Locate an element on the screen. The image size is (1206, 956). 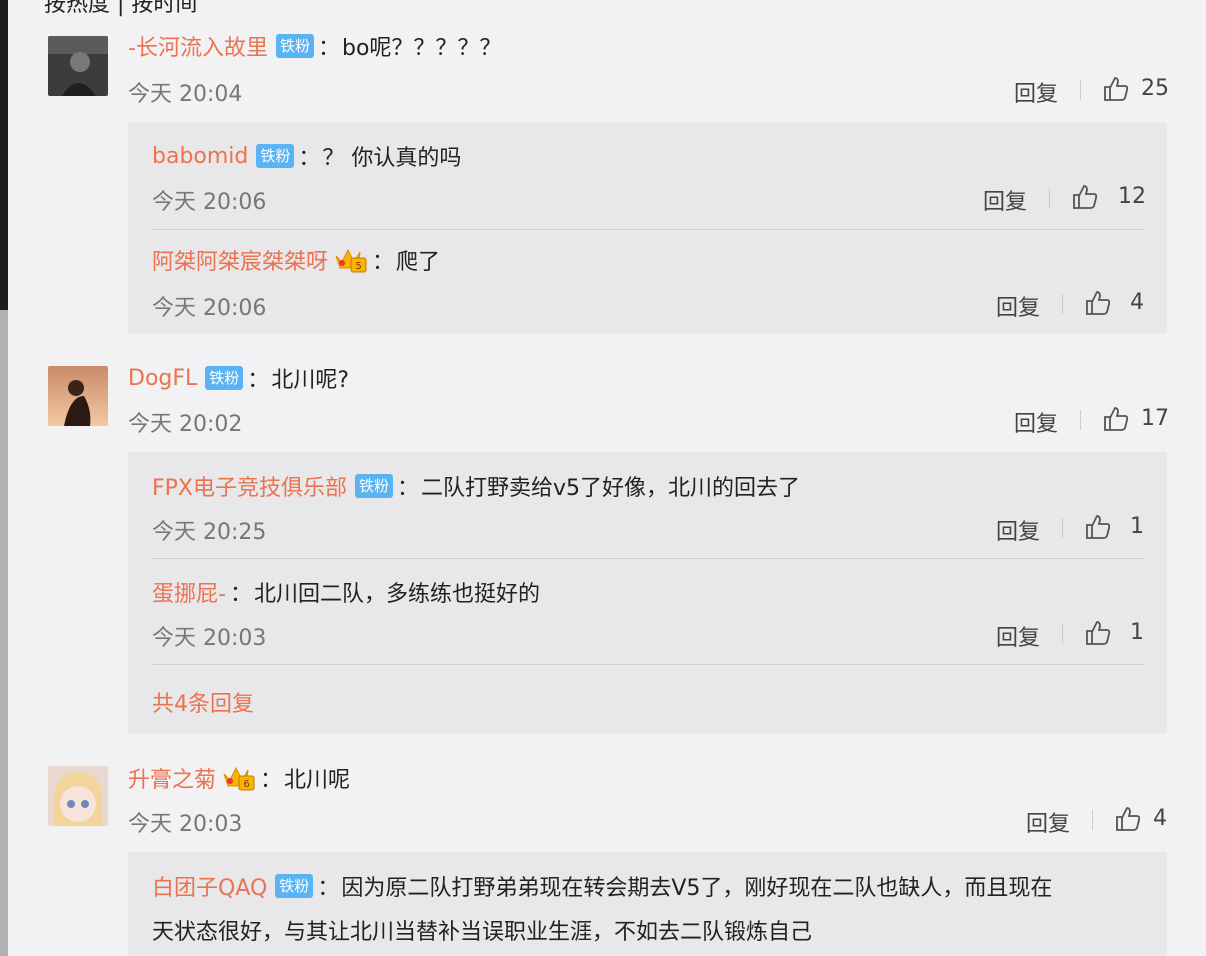
like-count: 17 is located at coordinates (1155, 418).